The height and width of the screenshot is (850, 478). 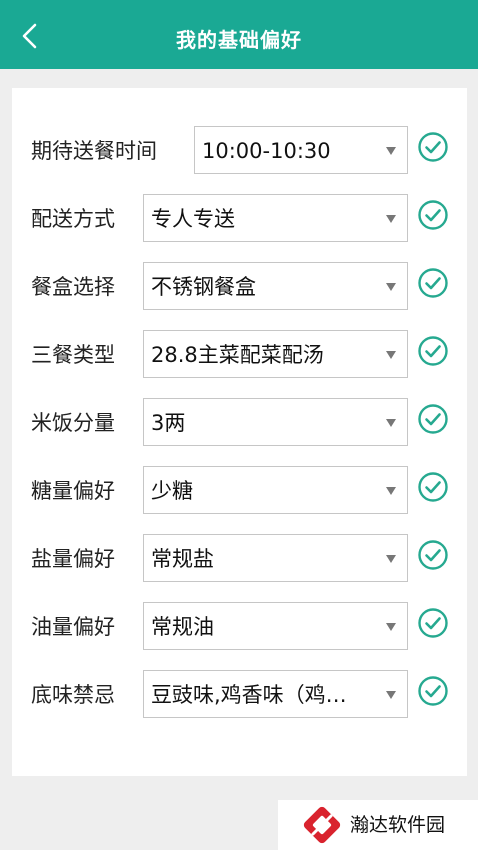 I want to click on watermark-text: 瀚达软件园, so click(x=398, y=825).